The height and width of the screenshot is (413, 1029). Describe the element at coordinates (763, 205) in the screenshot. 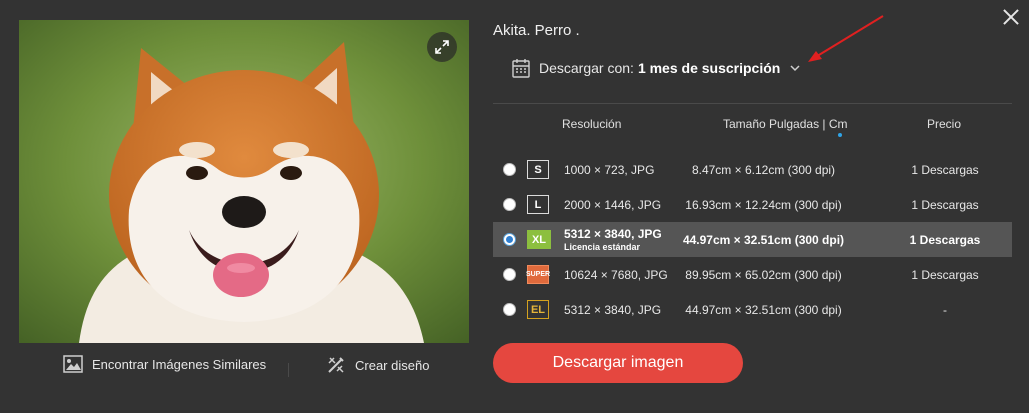

I see `dimensions-text: 16.93cm × 12.24cm (300 dpi)` at that location.